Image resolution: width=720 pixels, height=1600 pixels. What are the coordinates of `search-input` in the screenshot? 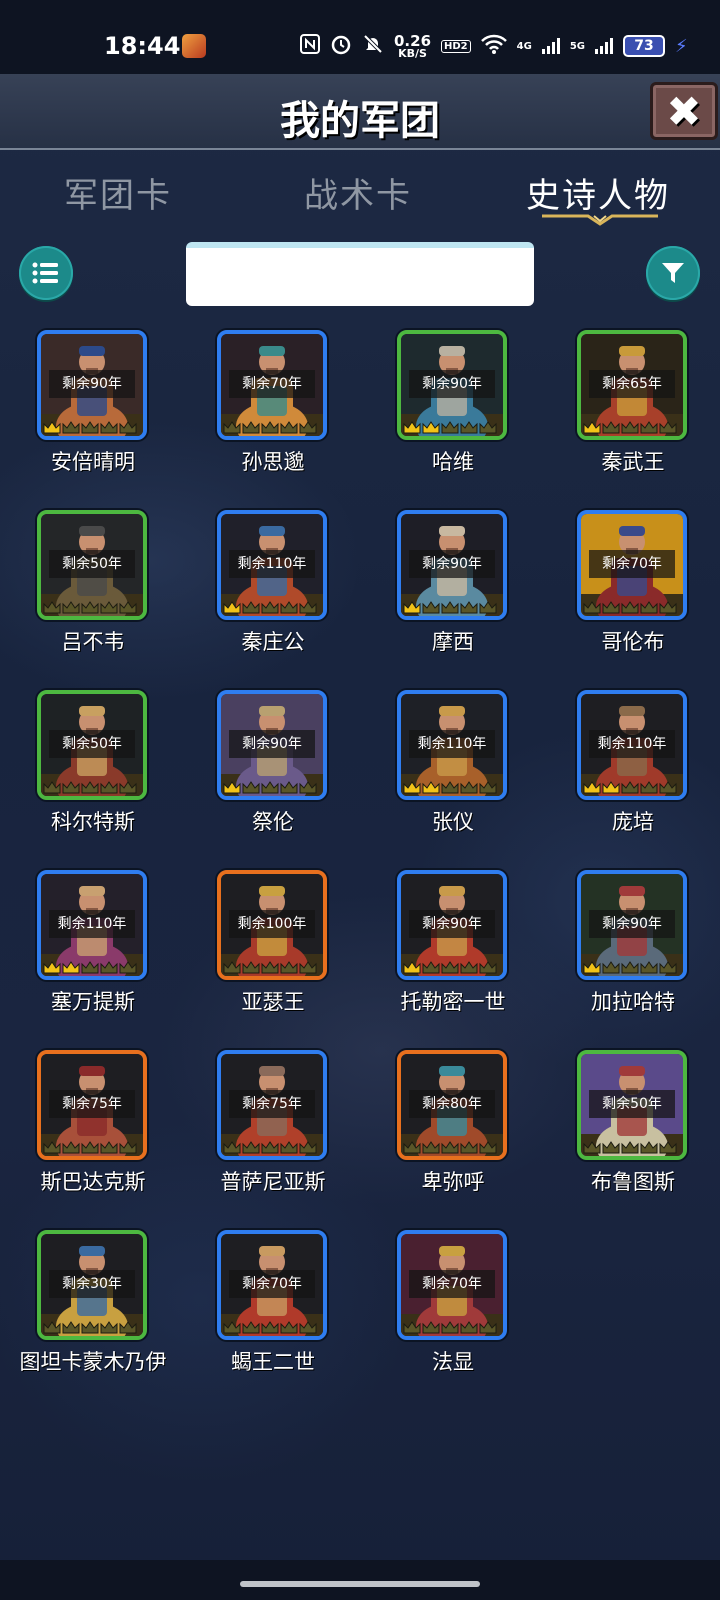 It's located at (360, 274).